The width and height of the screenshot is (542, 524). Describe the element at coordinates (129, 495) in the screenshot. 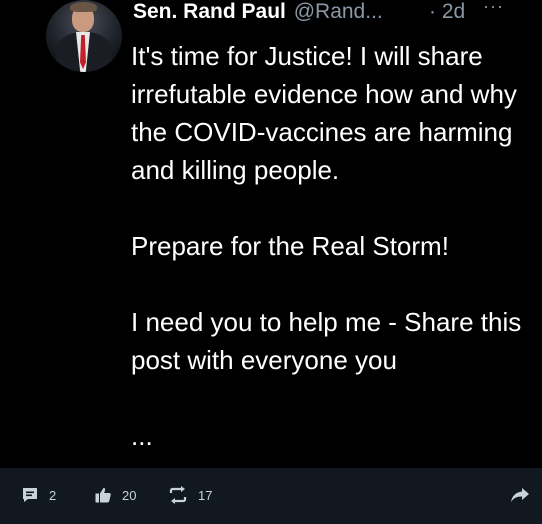

I see `like-count: 20` at that location.